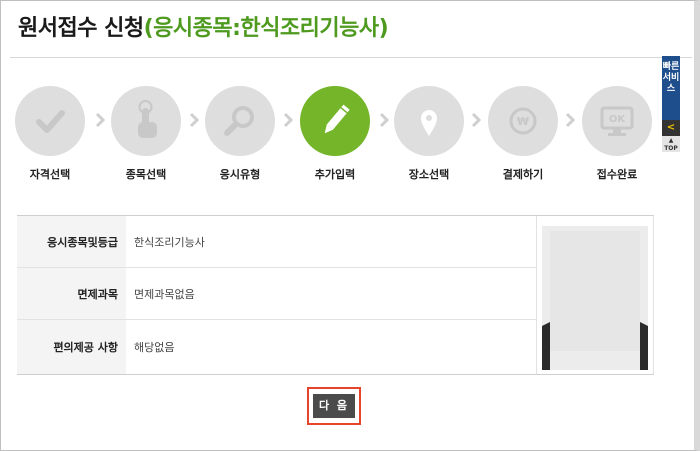 The height and width of the screenshot is (451, 700). I want to click on row-header: 편의제공 사항, so click(71, 347).